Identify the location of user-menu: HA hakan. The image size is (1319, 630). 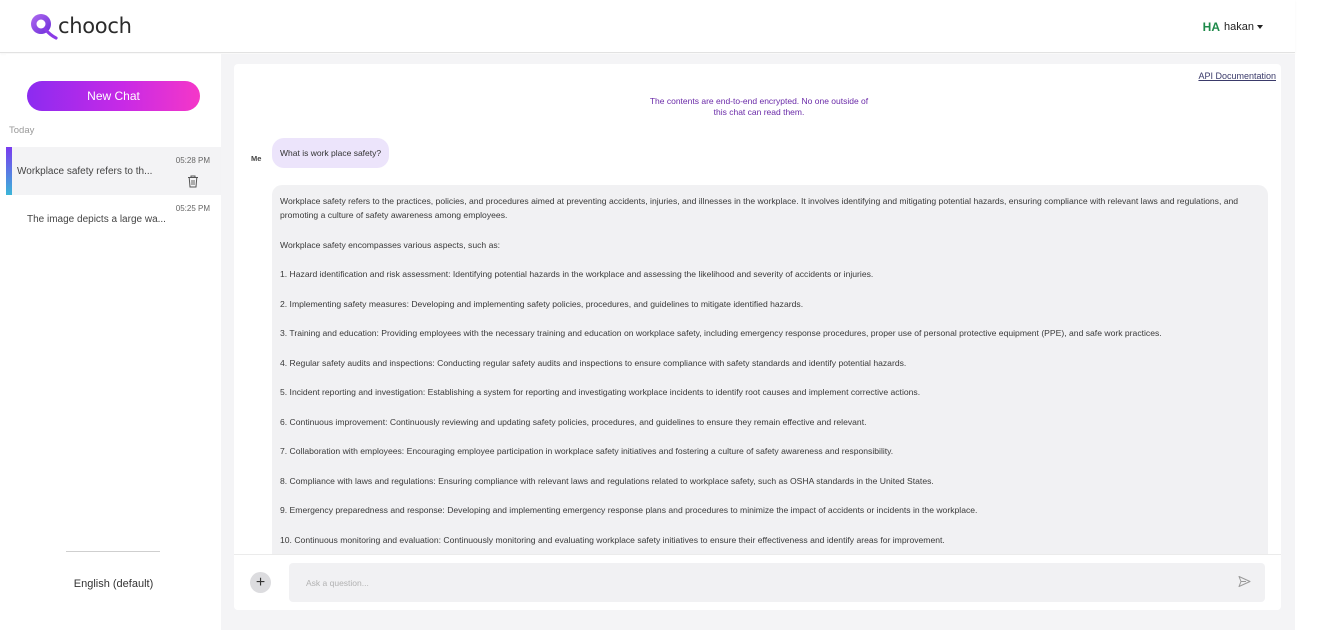
(1233, 27).